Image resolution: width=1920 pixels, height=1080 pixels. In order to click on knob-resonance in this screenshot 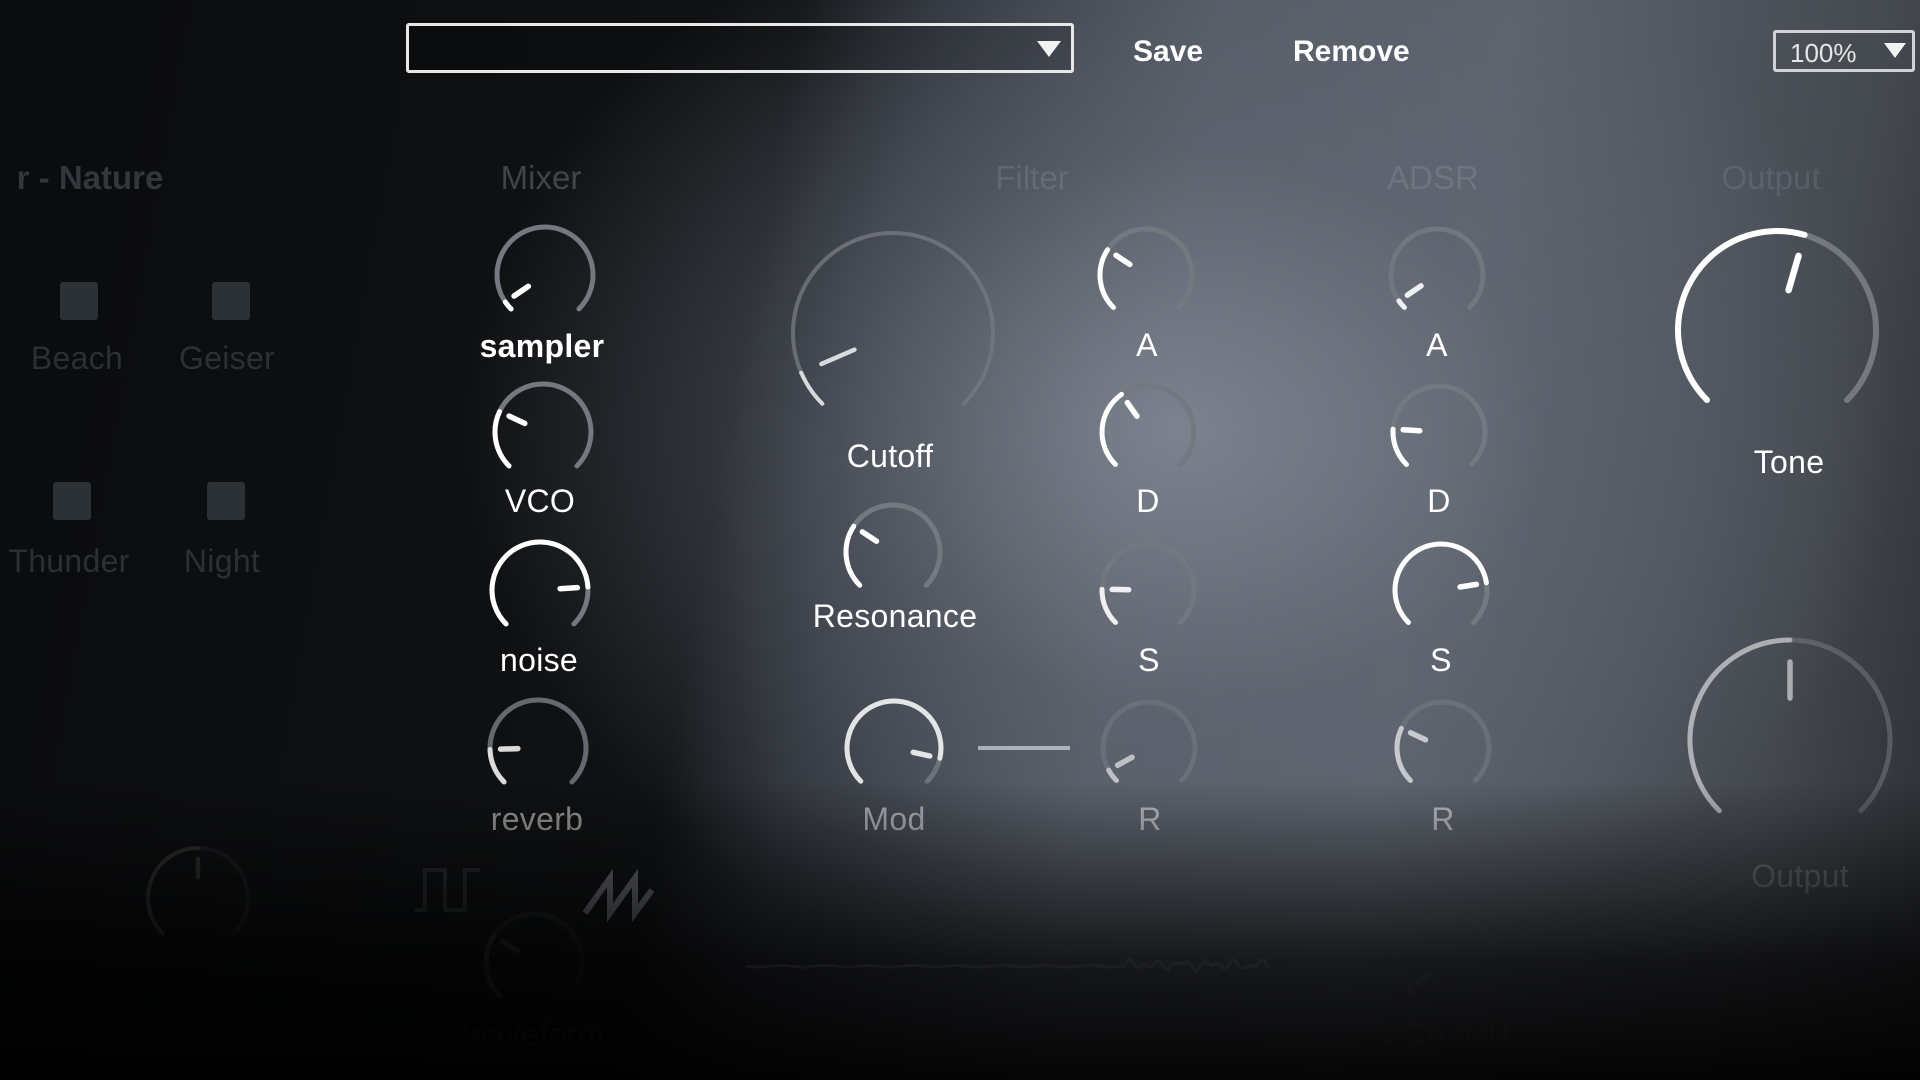, I will do `click(893, 552)`.